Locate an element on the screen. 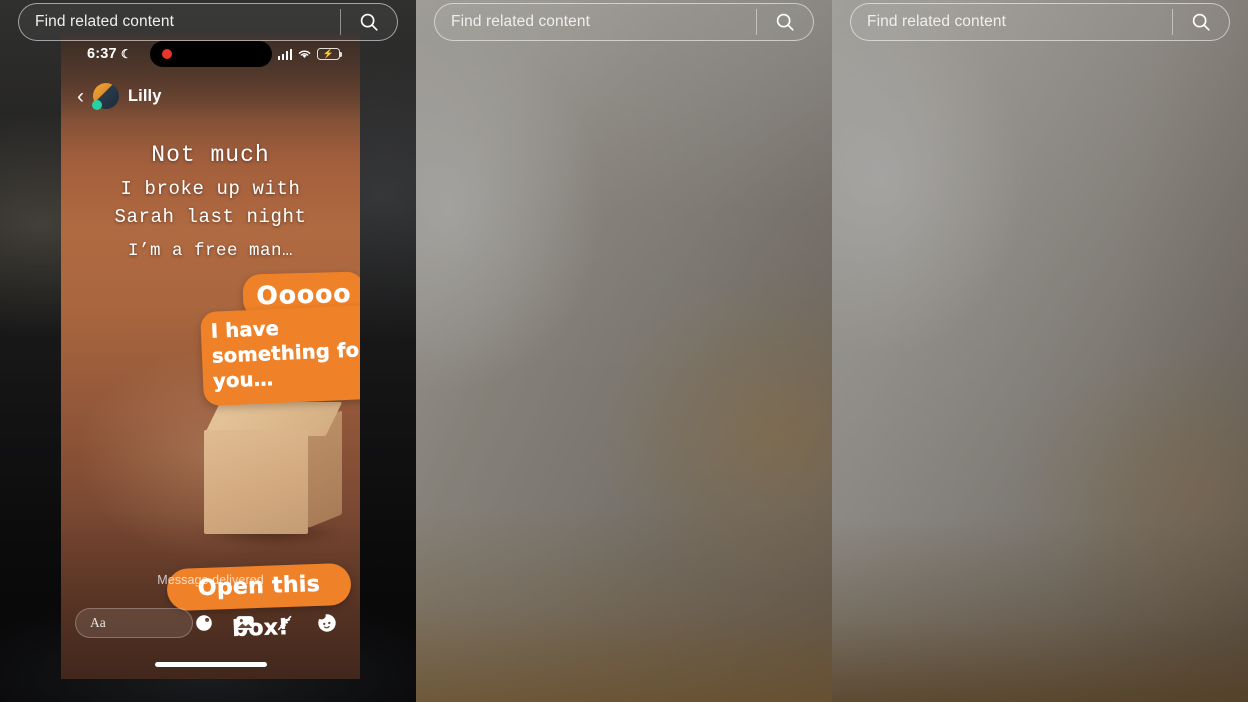 Image resolution: width=1248 pixels, height=702 pixels. message-line-3: Sarah last night is located at coordinates (210, 216).